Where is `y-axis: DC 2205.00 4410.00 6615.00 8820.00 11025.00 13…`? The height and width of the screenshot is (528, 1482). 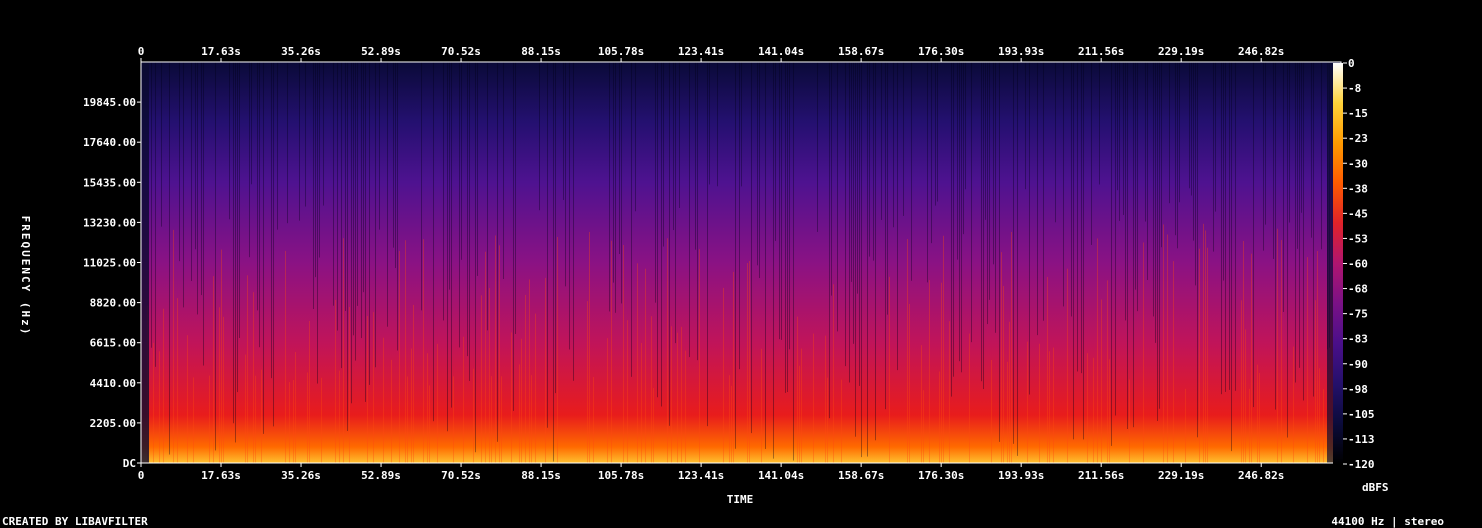 y-axis: DC 2205.00 4410.00 6615.00 8820.00 11025.00 13… is located at coordinates (112, 283).